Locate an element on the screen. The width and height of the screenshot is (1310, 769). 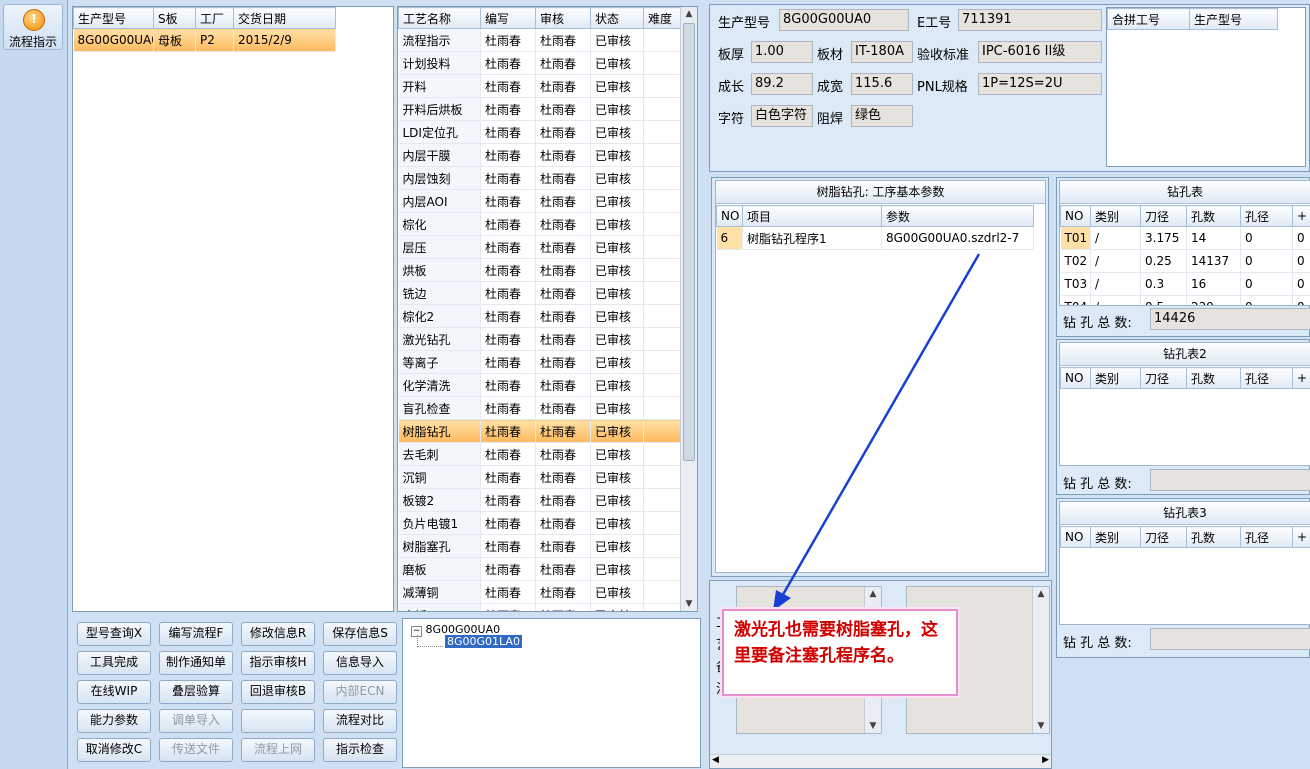
model-field: 8G00G00UA0 is located at coordinates (844, 20).